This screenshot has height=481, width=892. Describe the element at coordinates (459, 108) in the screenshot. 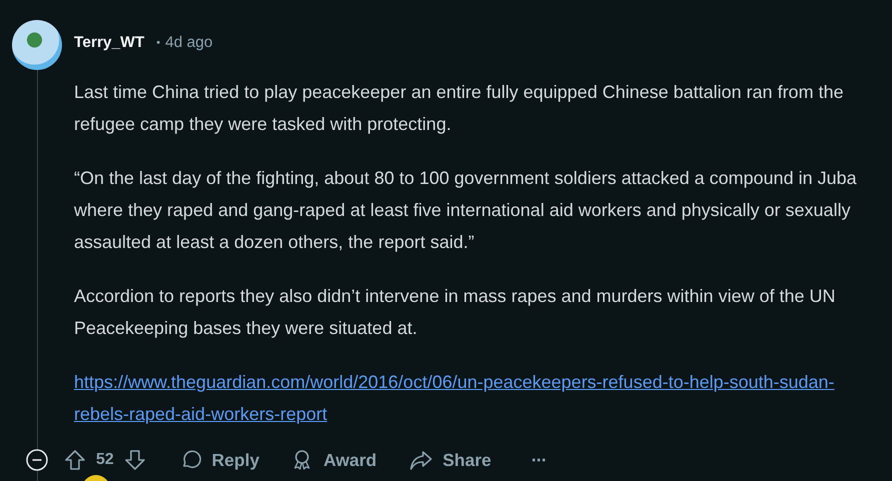

I see `comment-paragraph: Last time China tried to play peacekeeper an entire fully equipped Chinese battalion ran from the refugee camp they were tasked with protecting.` at that location.